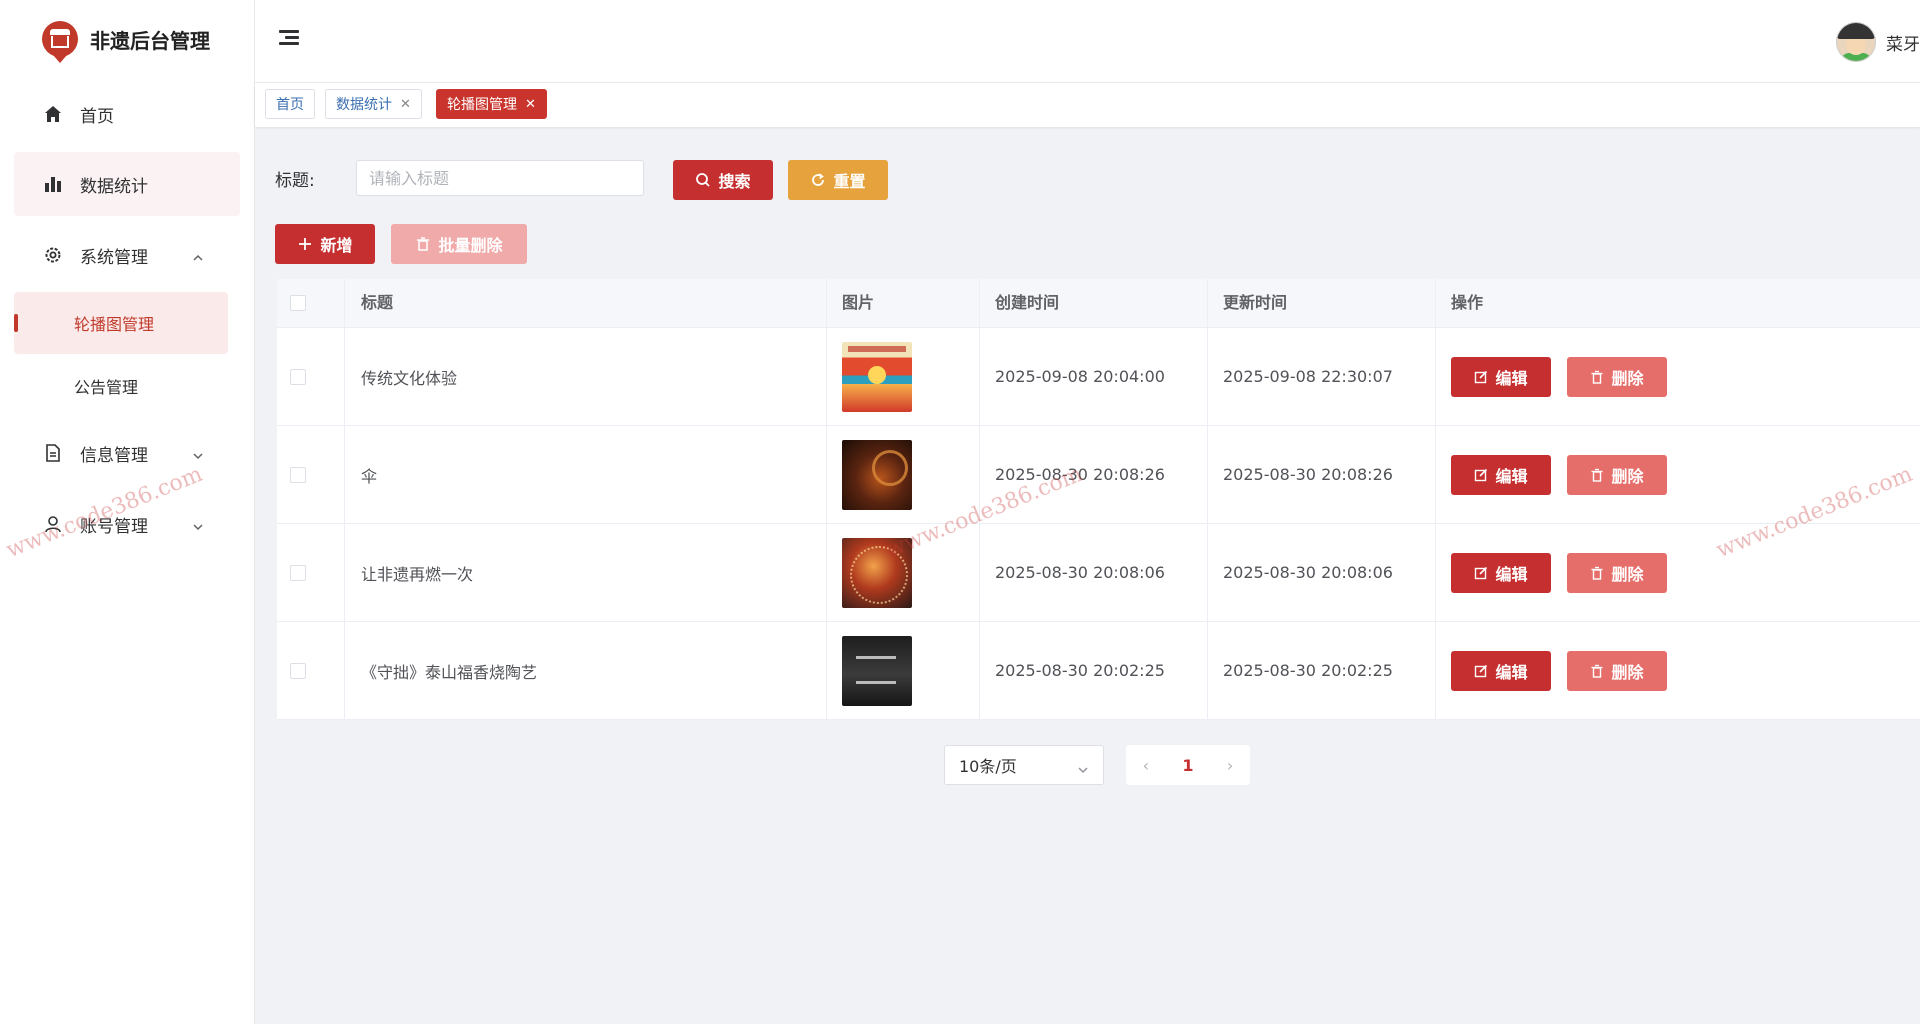 This screenshot has height=1024, width=1920. What do you see at coordinates (127, 114) in the screenshot?
I see `sidebar-item-home: 首页` at bounding box center [127, 114].